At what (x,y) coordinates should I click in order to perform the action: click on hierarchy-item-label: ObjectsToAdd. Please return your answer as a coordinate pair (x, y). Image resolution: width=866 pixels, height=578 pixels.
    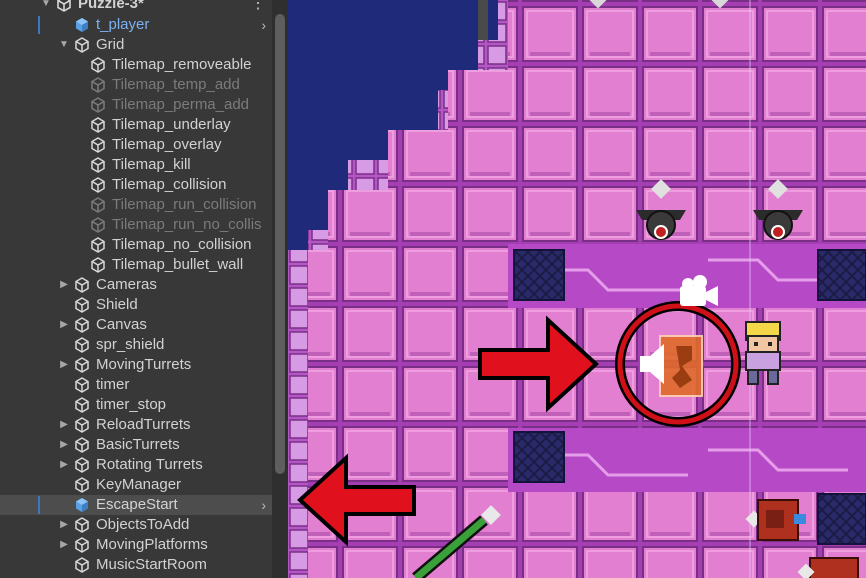
    Looking at the image, I should click on (143, 524).